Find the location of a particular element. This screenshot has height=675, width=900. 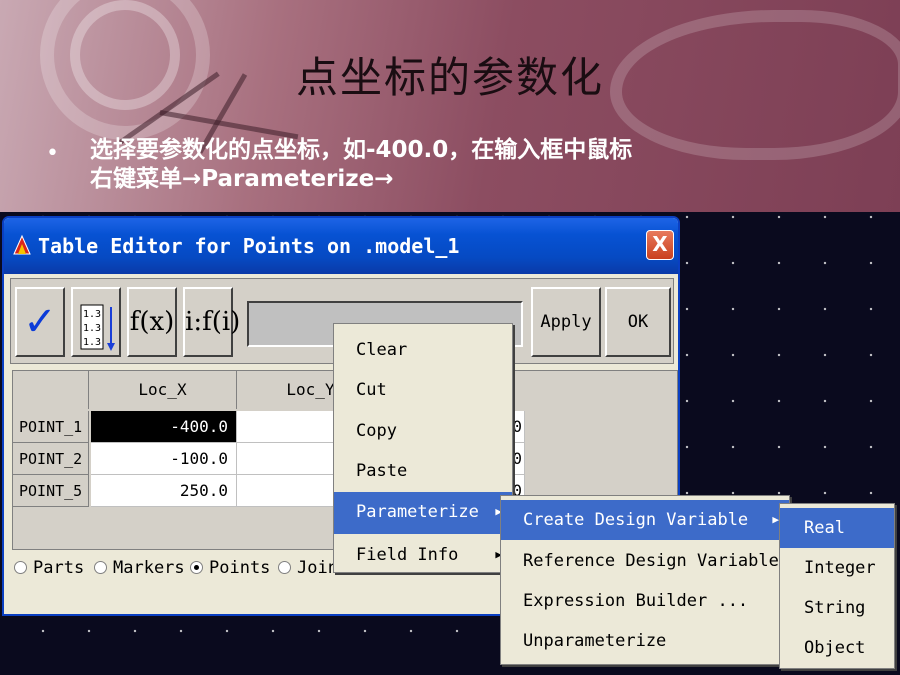

row-header-point-5: POINT_5 is located at coordinates (51, 491).